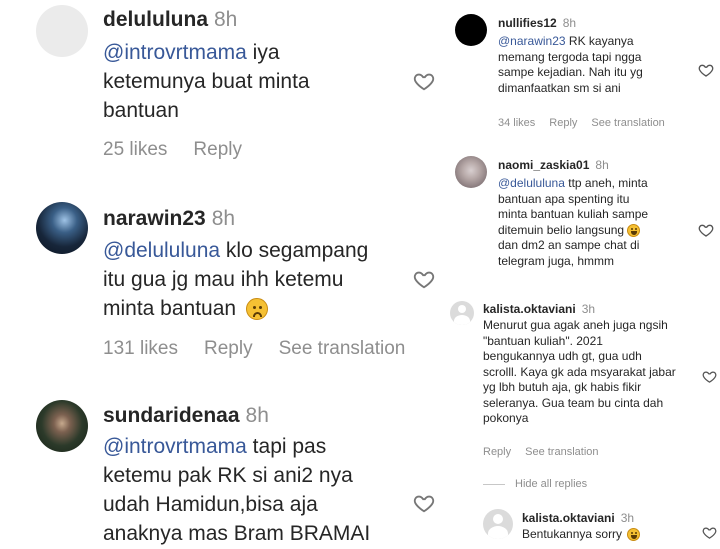 The width and height of the screenshot is (720, 549). Describe the element at coordinates (570, 72) in the screenshot. I see `text-line: sampe kejadian. Nah itu yg` at that location.